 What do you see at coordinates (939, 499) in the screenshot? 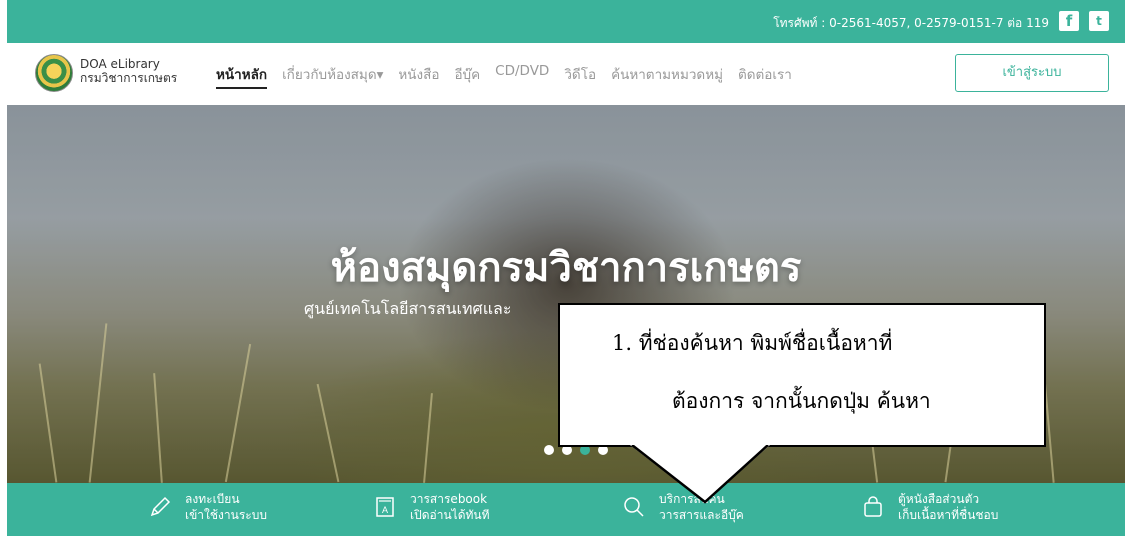
I see `feature-bookshelf-line1: ตู้หนังสือส่วนตัว` at bounding box center [939, 499].